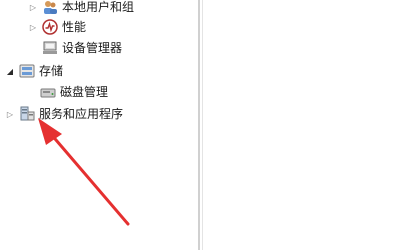 This screenshot has height=250, width=410. I want to click on tree-item-label: 服务和应用程序, so click(81, 114).